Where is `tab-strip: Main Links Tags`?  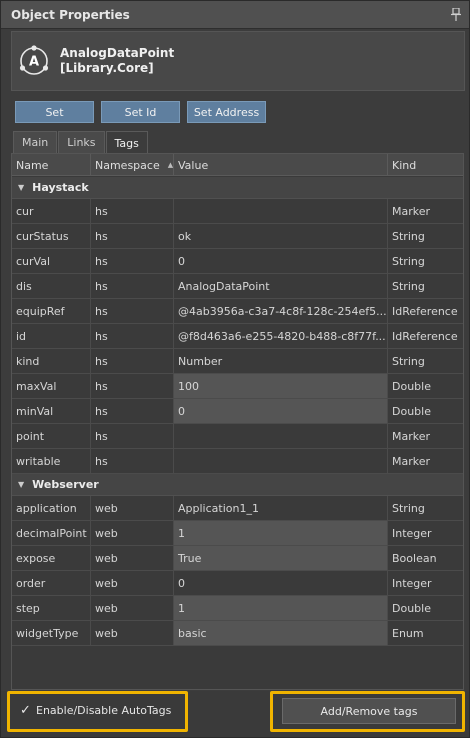 tab-strip: Main Links Tags is located at coordinates (81, 142).